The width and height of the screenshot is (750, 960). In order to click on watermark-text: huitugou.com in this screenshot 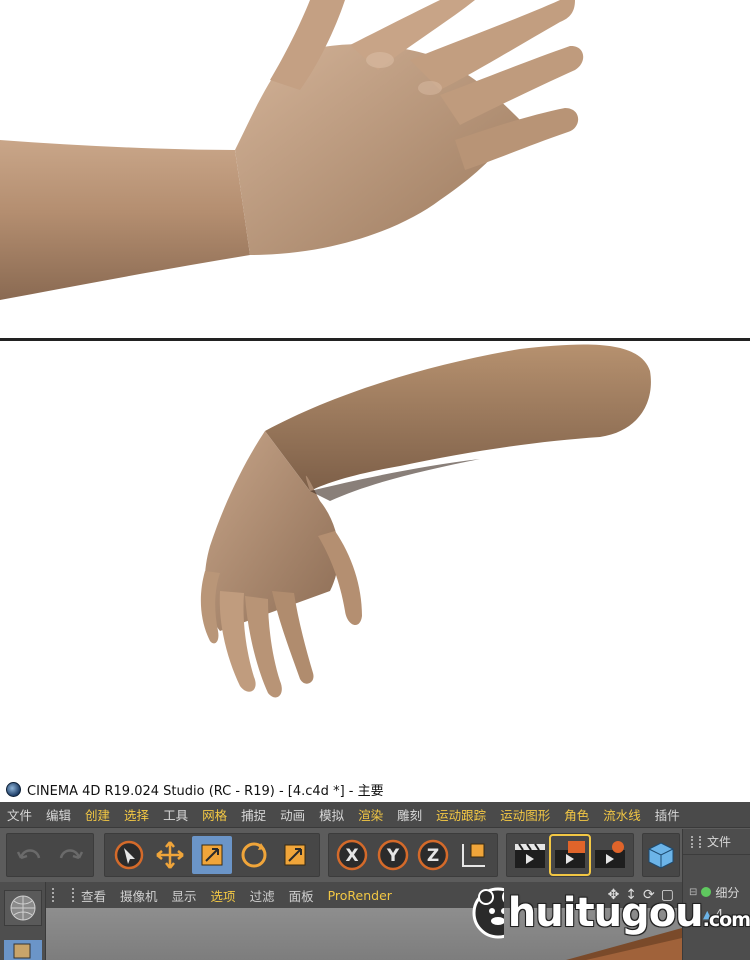, I will do `click(628, 913)`.